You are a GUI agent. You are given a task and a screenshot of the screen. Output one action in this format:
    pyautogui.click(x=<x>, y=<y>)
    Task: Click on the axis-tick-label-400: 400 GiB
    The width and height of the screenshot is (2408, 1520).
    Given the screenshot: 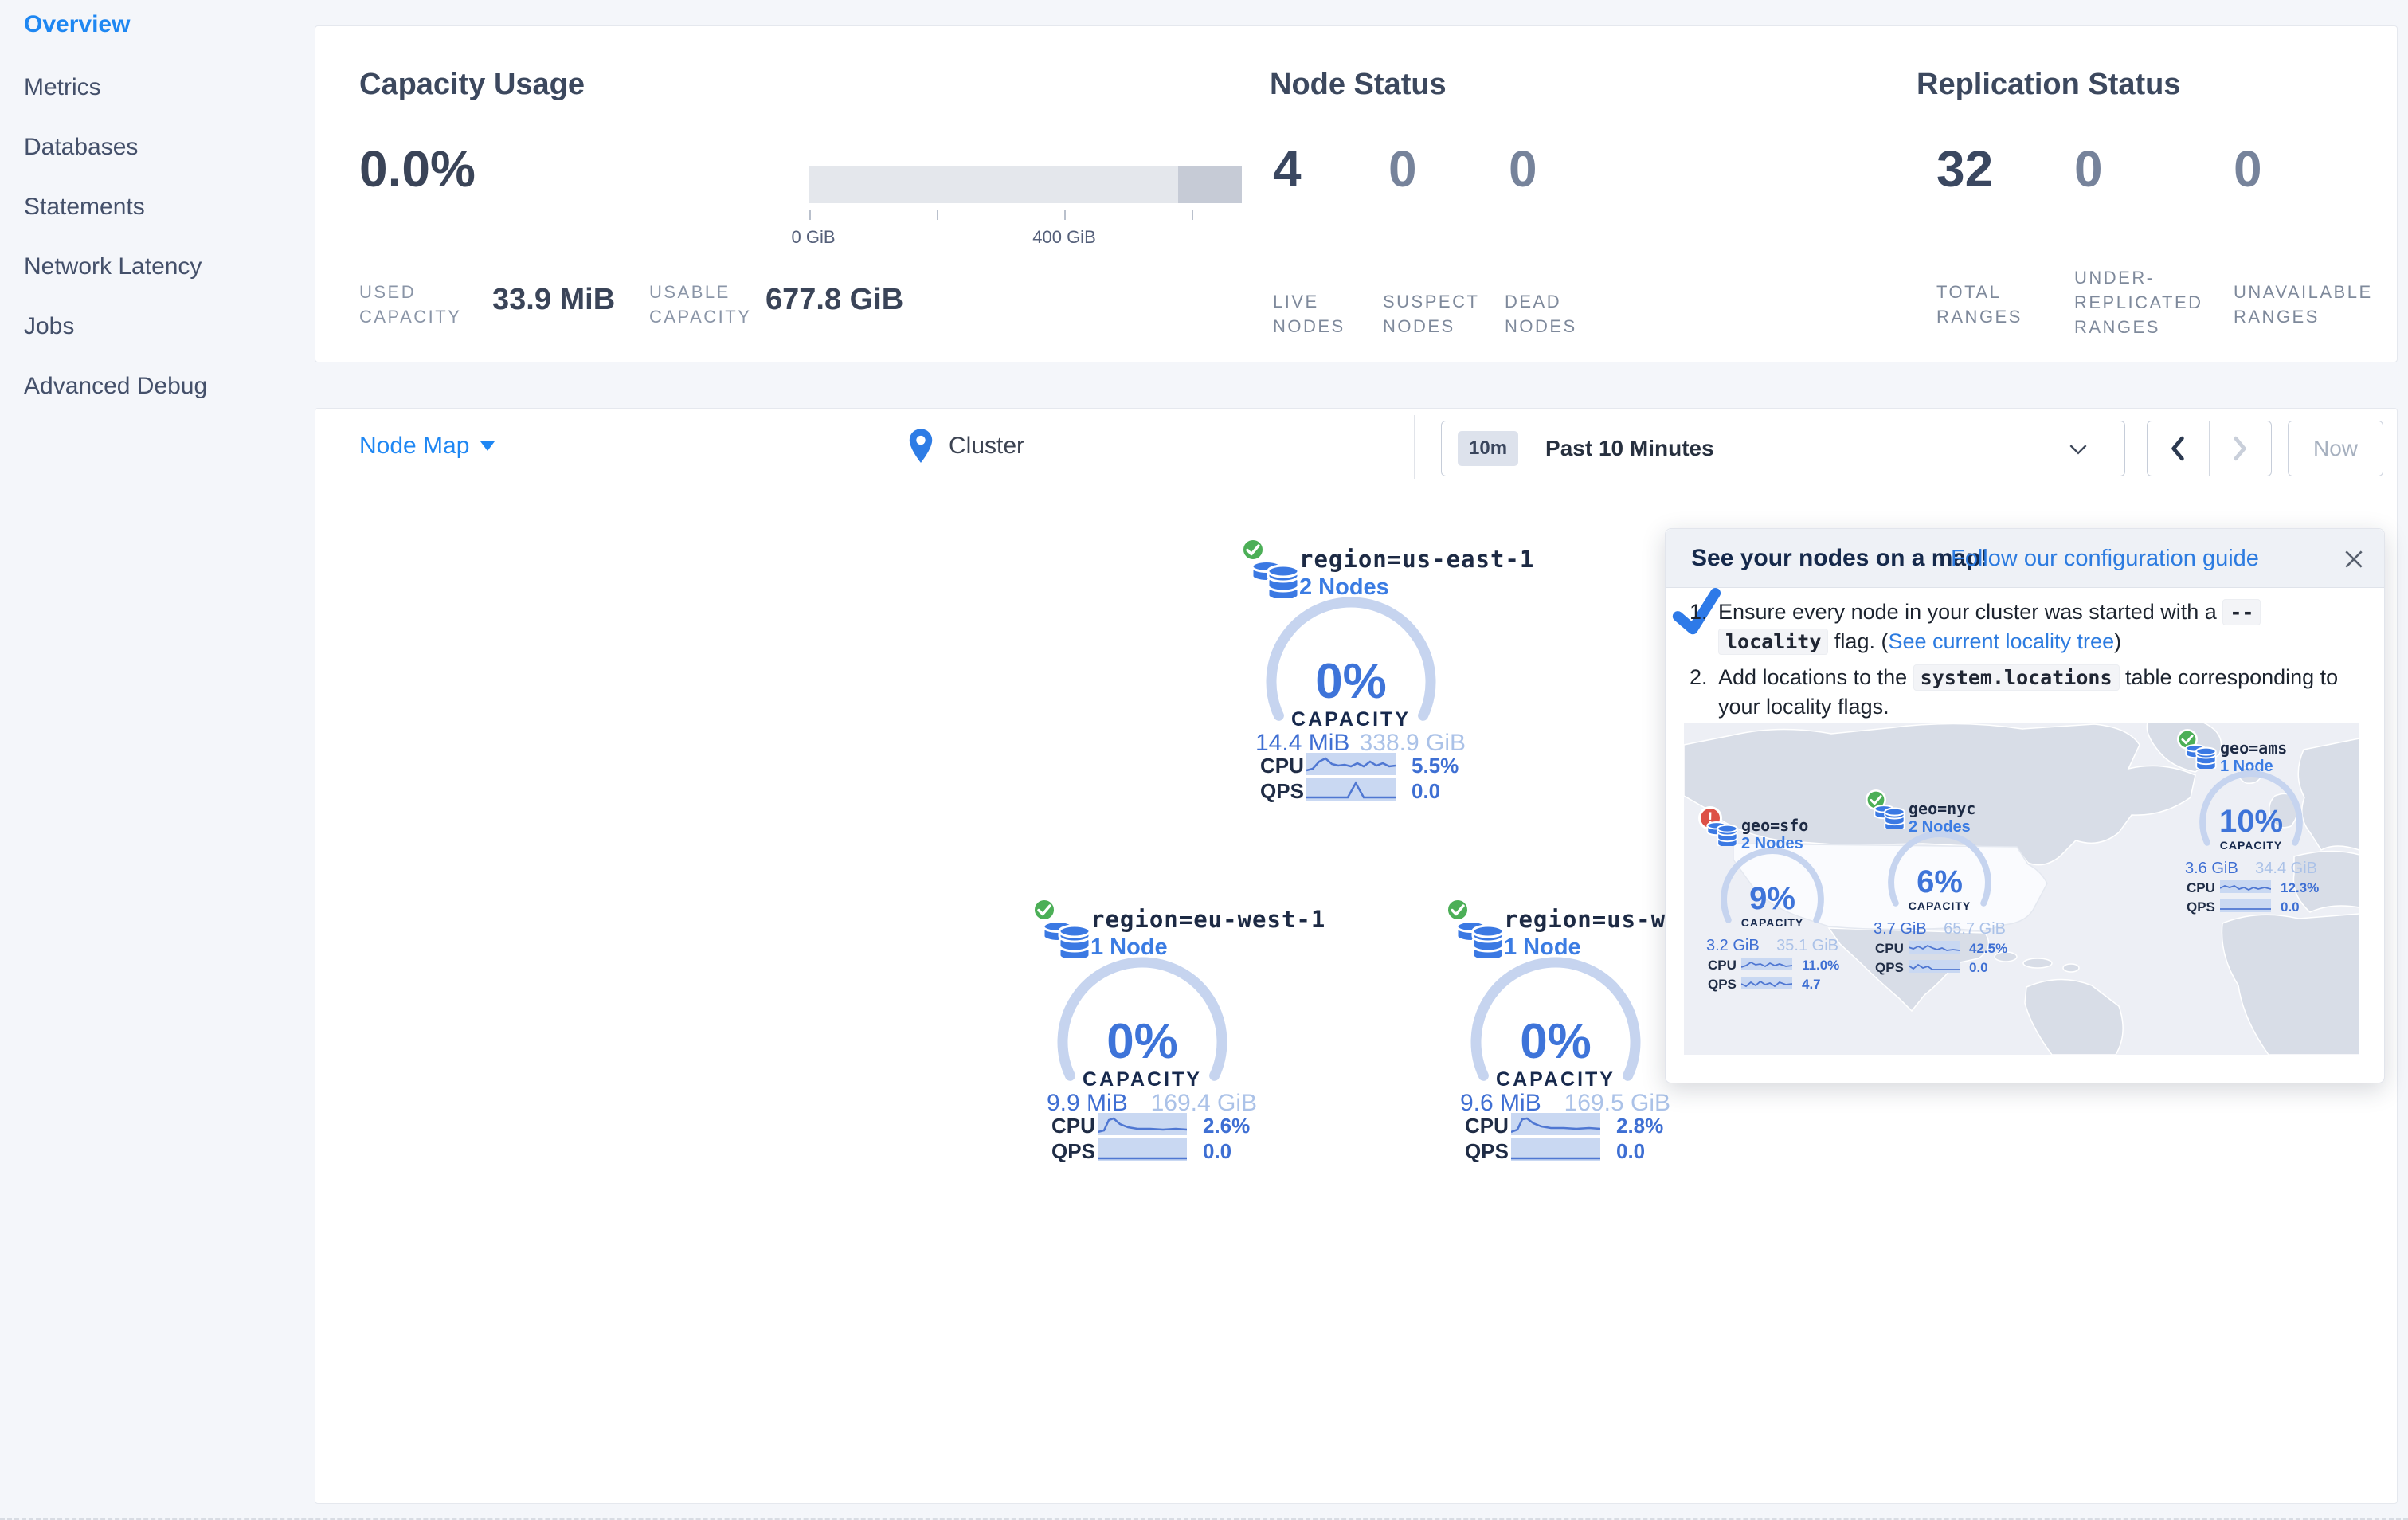 What is the action you would take?
    pyautogui.click(x=1064, y=237)
    